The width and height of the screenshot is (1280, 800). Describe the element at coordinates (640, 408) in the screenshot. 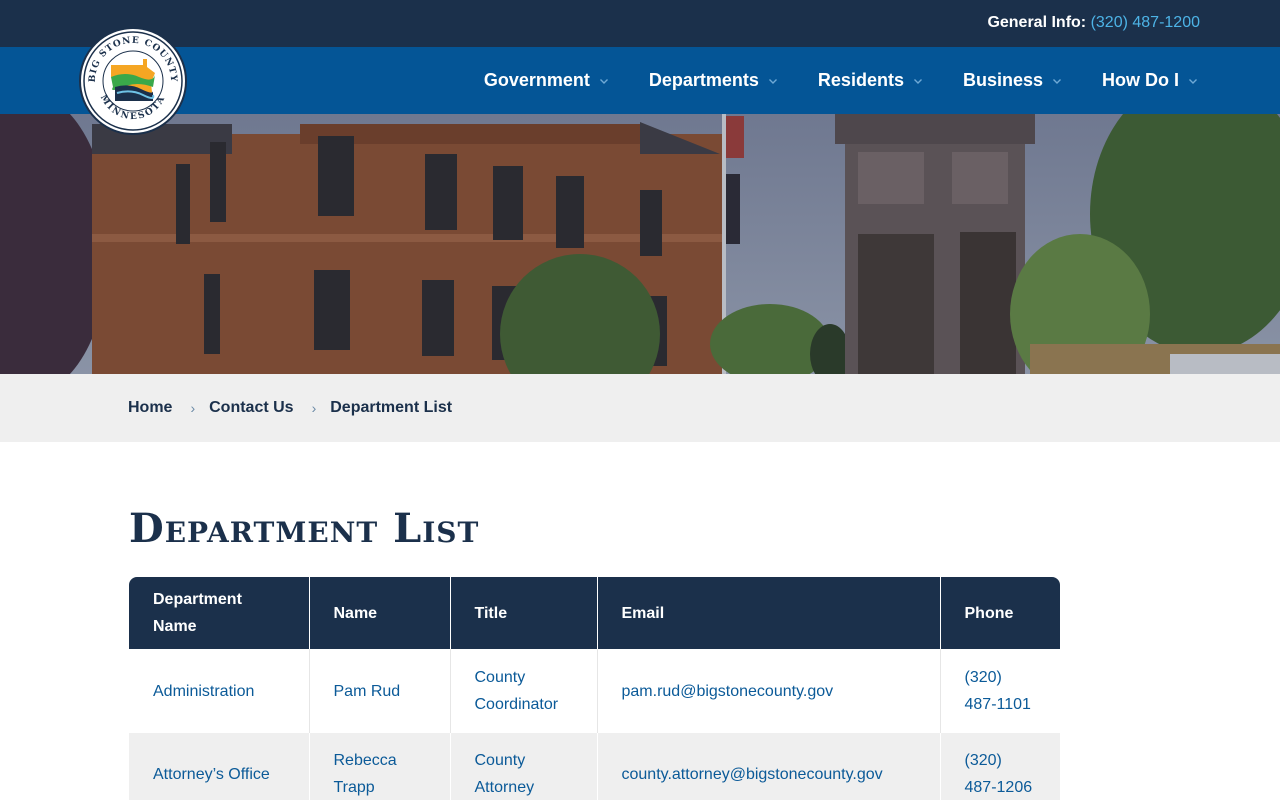

I see `breadcrumb: Home › Contact Us › Department List` at that location.